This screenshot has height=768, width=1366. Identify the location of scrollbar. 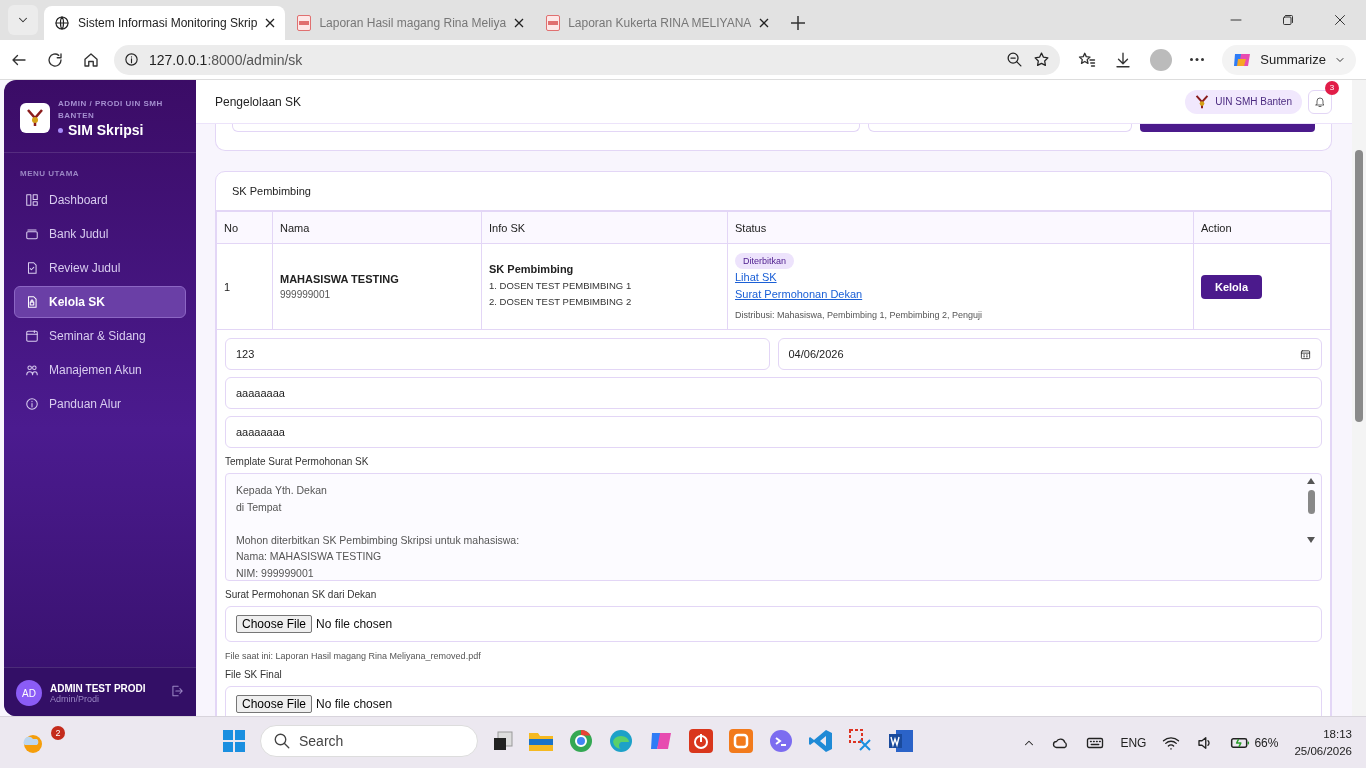
(1359, 398).